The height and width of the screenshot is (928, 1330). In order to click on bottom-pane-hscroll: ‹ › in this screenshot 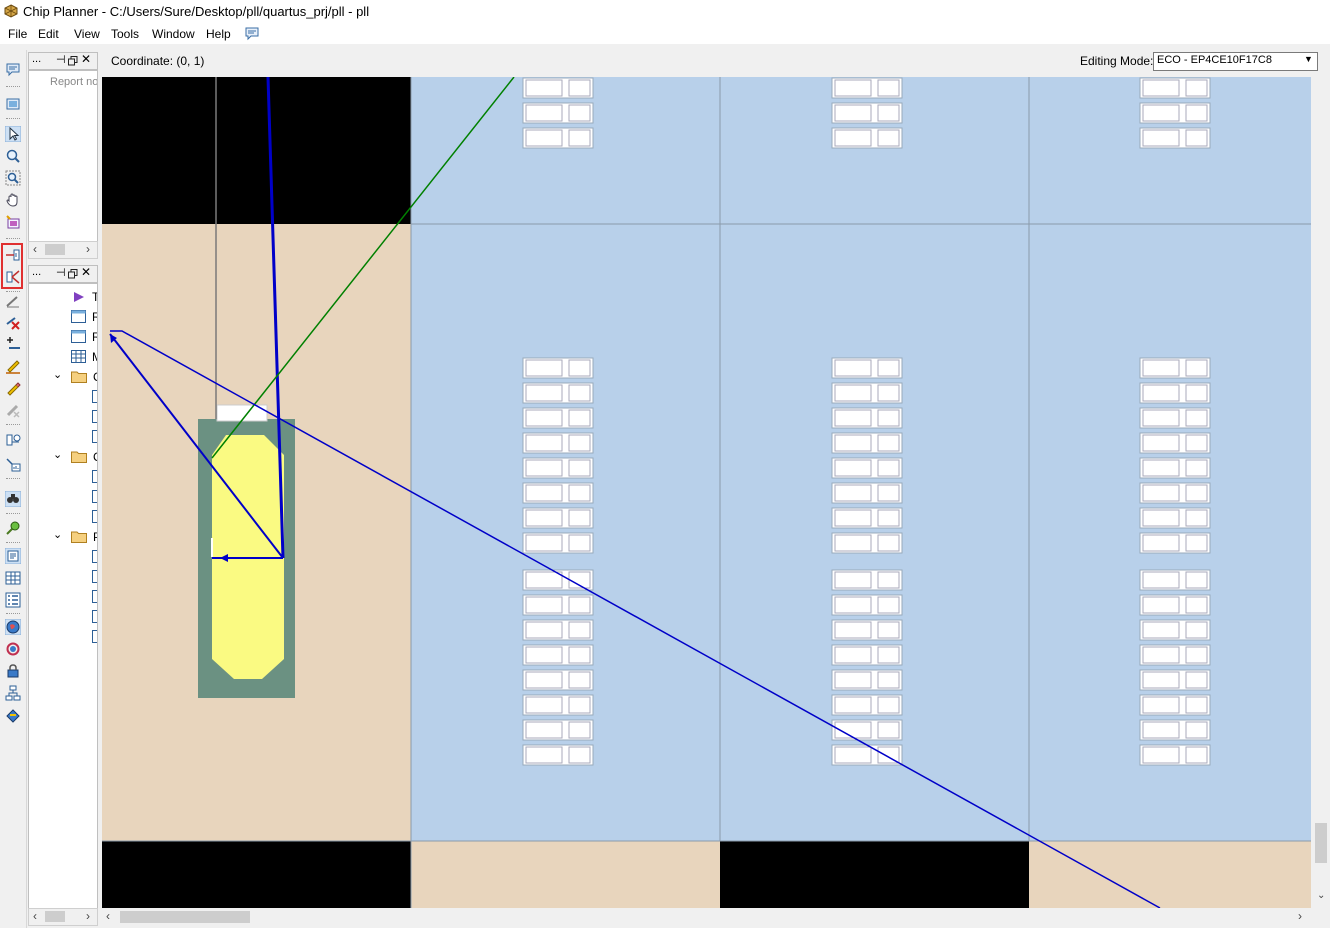, I will do `click(63, 917)`.